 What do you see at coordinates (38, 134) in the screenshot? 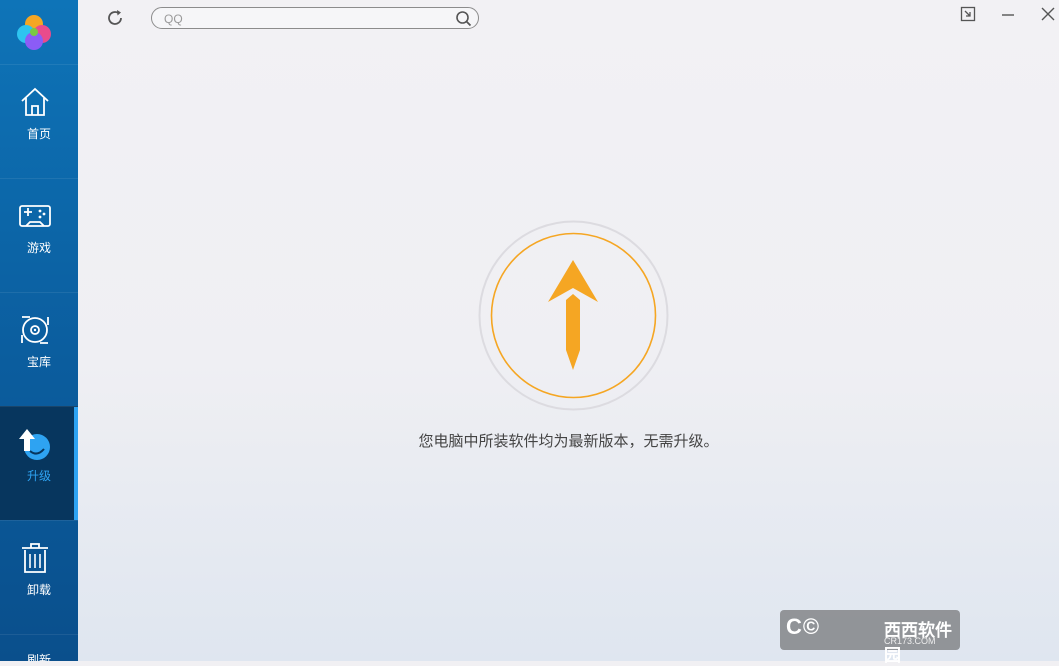
I see `sidebar-item-label: 首页` at bounding box center [38, 134].